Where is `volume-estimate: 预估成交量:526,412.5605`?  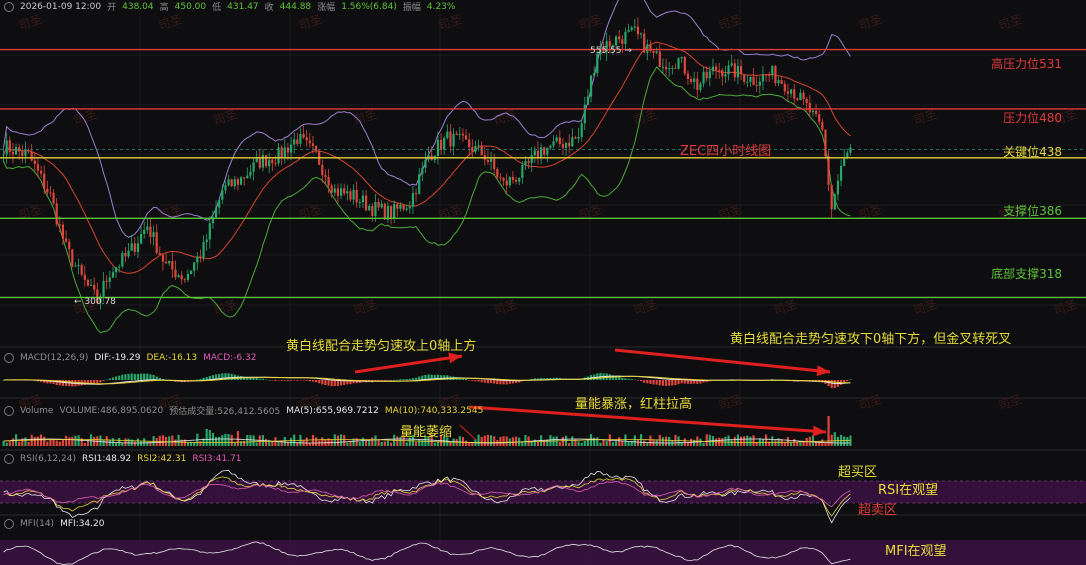 volume-estimate: 预估成交量:526,412.5605 is located at coordinates (225, 412).